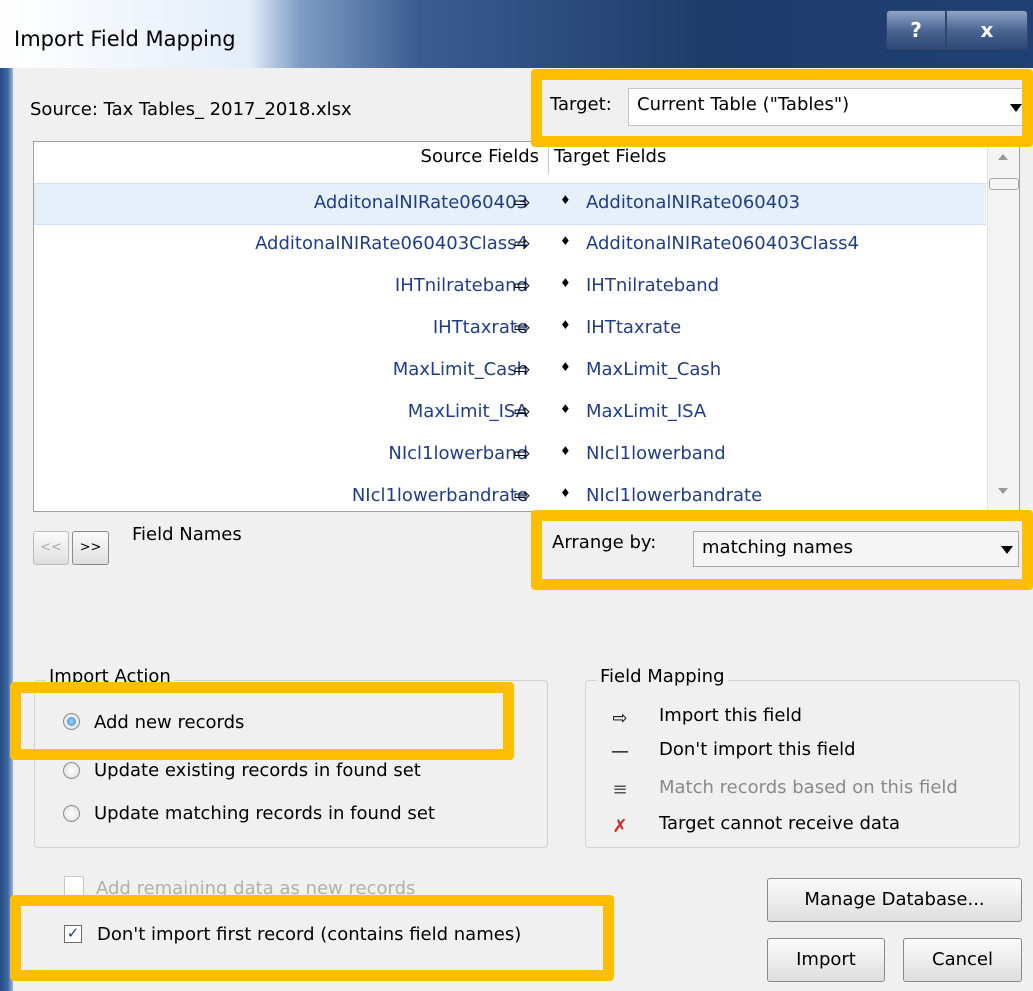  Describe the element at coordinates (286, 156) in the screenshot. I see `source-fields-header: Source Fields` at that location.